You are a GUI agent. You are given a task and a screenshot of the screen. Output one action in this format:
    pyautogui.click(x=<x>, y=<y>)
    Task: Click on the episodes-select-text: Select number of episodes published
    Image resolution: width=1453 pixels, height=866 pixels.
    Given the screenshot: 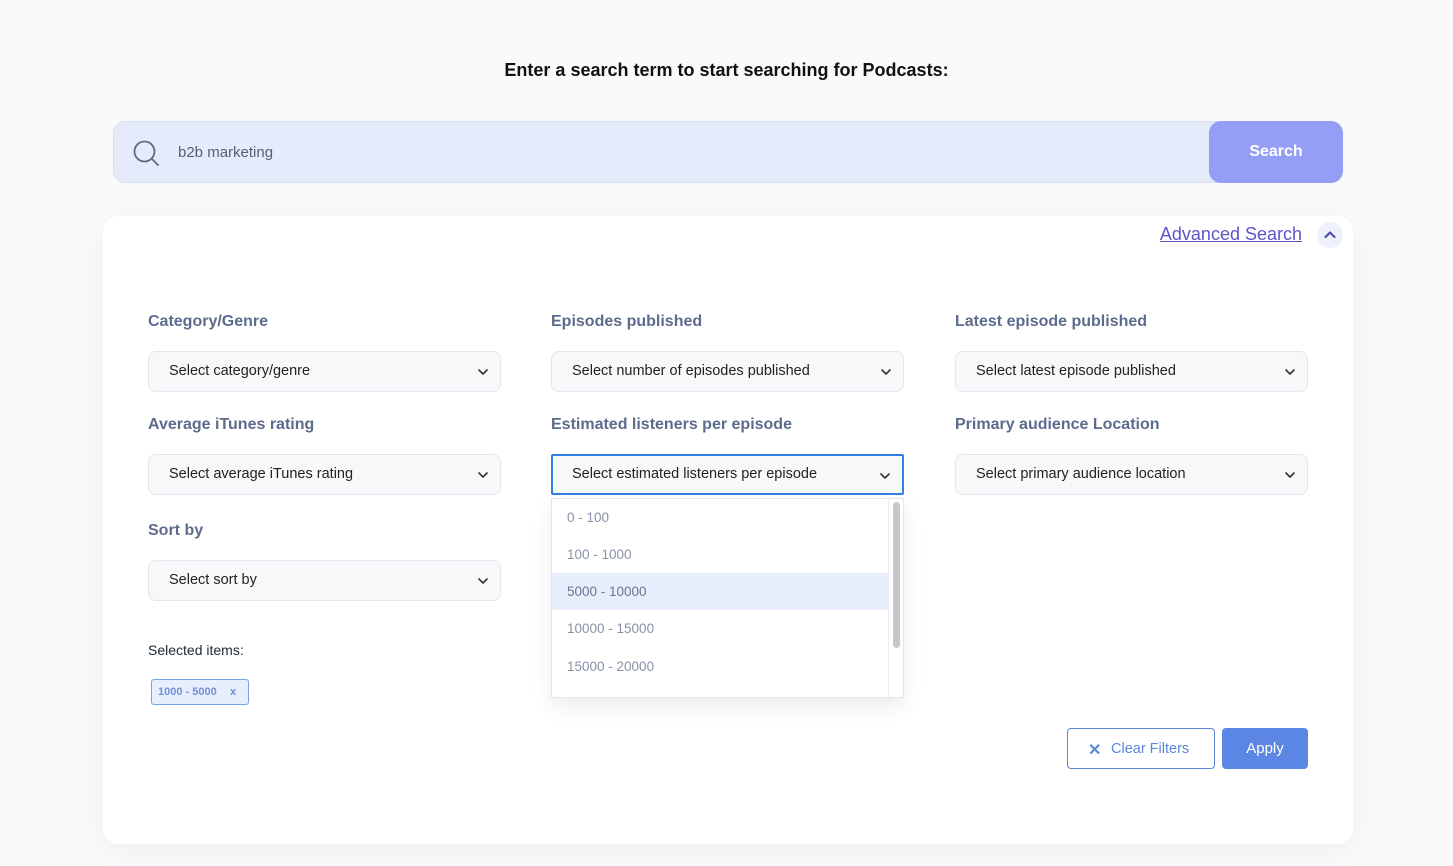 What is the action you would take?
    pyautogui.click(x=691, y=371)
    